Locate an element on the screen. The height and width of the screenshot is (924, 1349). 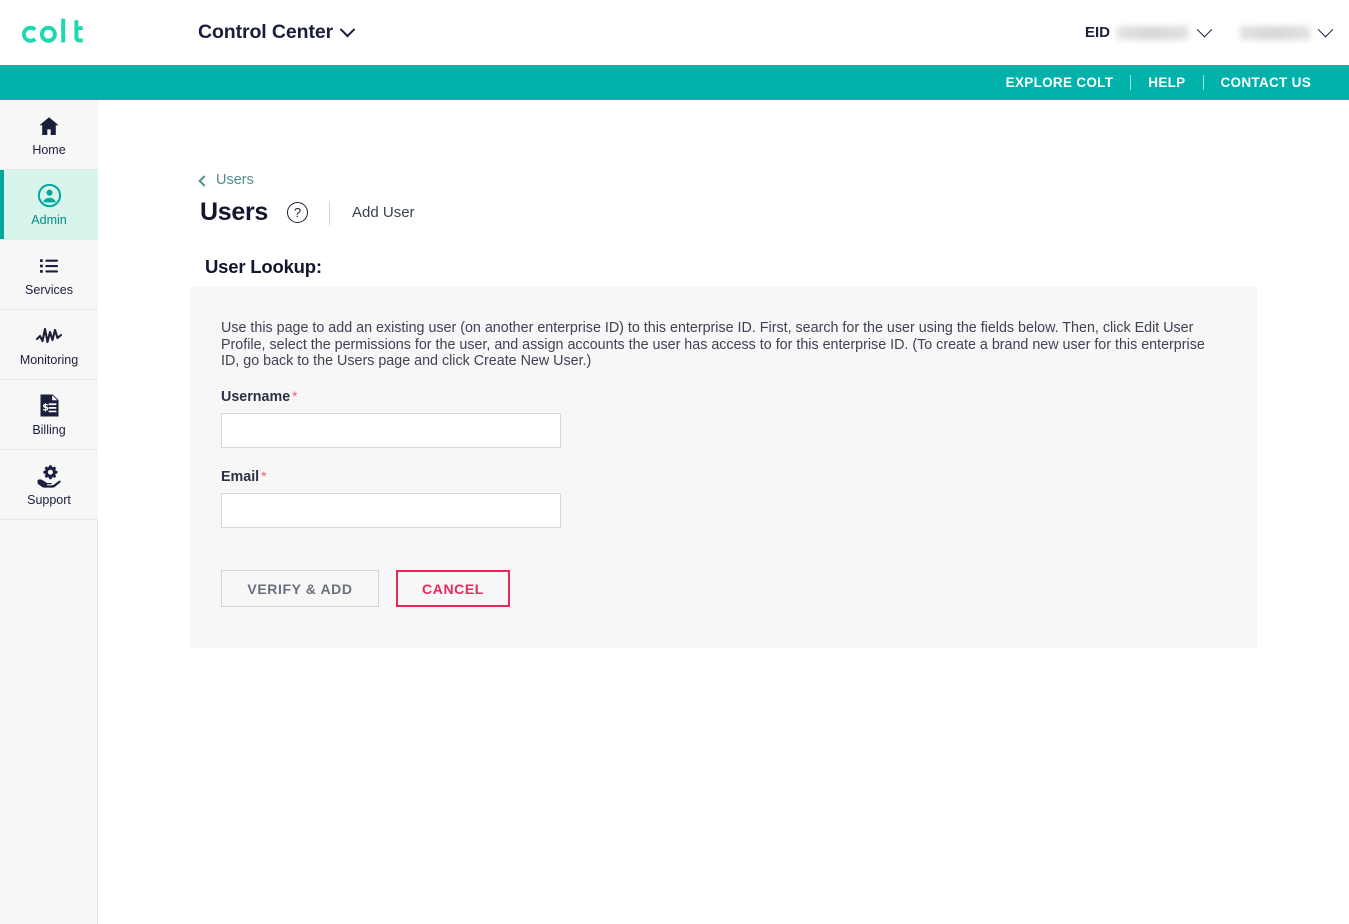
waveform-icon is located at coordinates (49, 336).